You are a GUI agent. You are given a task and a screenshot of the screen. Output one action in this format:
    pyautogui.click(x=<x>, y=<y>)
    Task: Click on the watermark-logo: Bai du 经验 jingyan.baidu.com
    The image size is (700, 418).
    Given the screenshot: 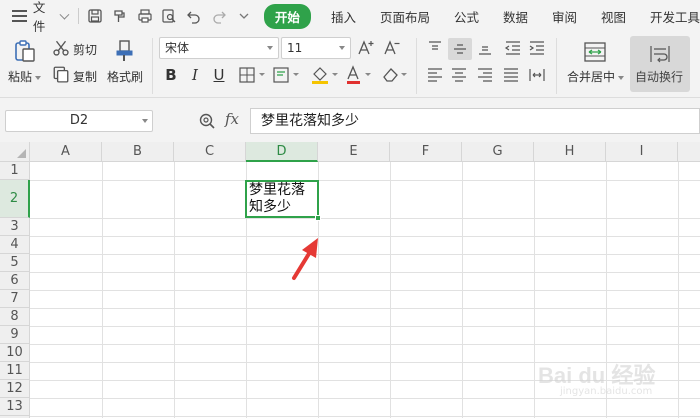 What is the action you would take?
    pyautogui.click(x=605, y=373)
    